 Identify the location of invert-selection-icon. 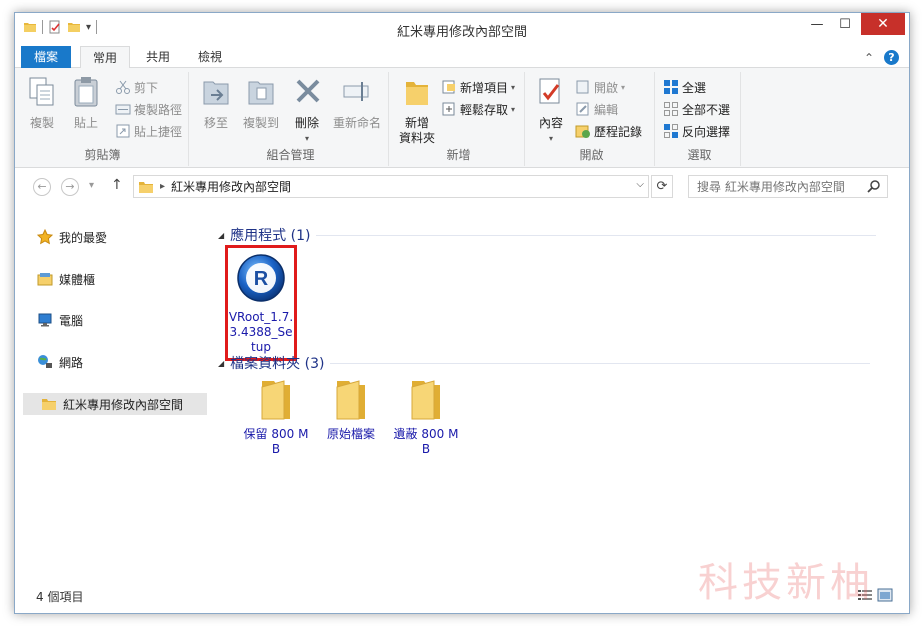
(671, 131).